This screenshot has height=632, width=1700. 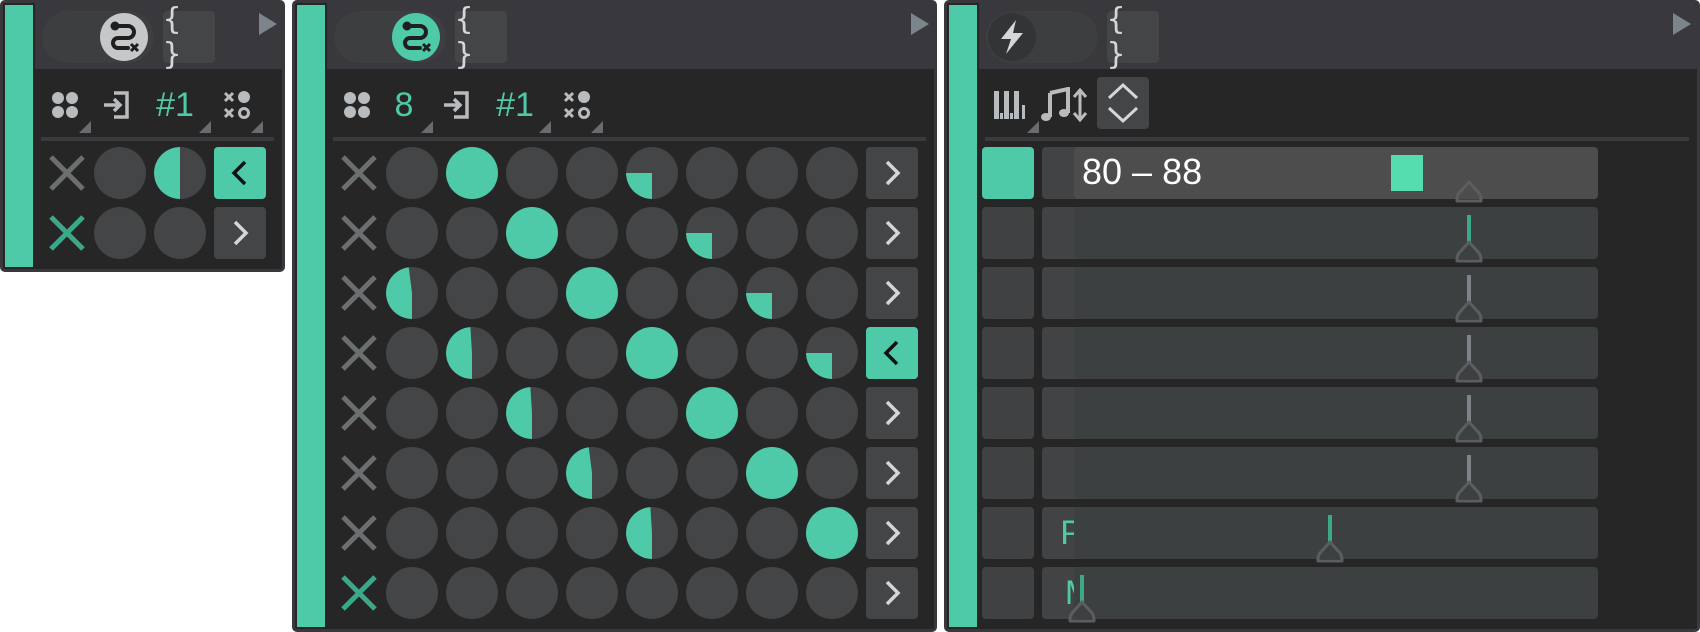 I want to click on channel-number: #1, so click(x=179, y=108).